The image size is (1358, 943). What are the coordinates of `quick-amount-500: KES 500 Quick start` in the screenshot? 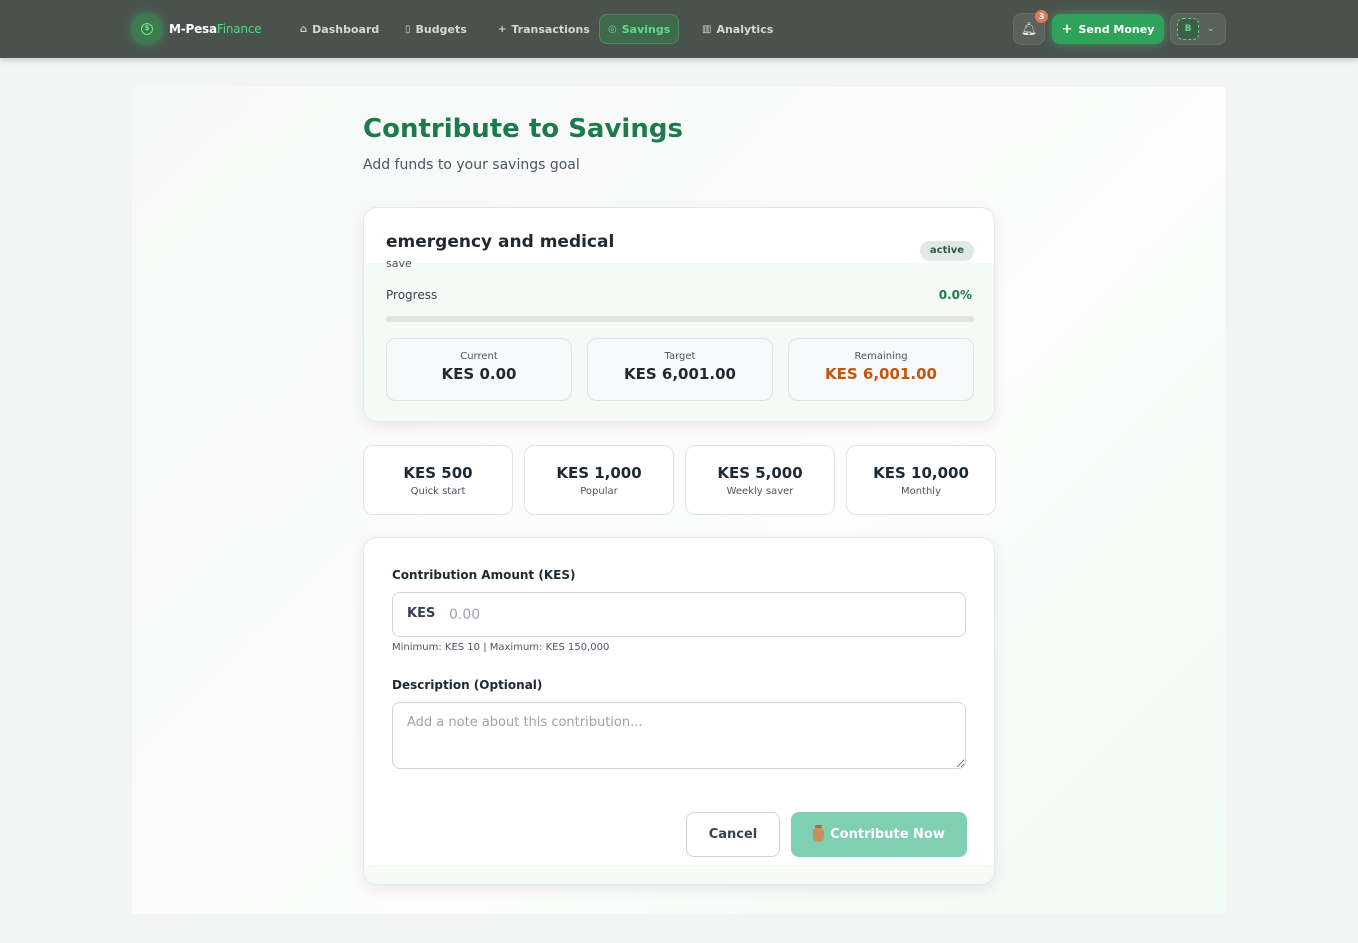 It's located at (438, 480).